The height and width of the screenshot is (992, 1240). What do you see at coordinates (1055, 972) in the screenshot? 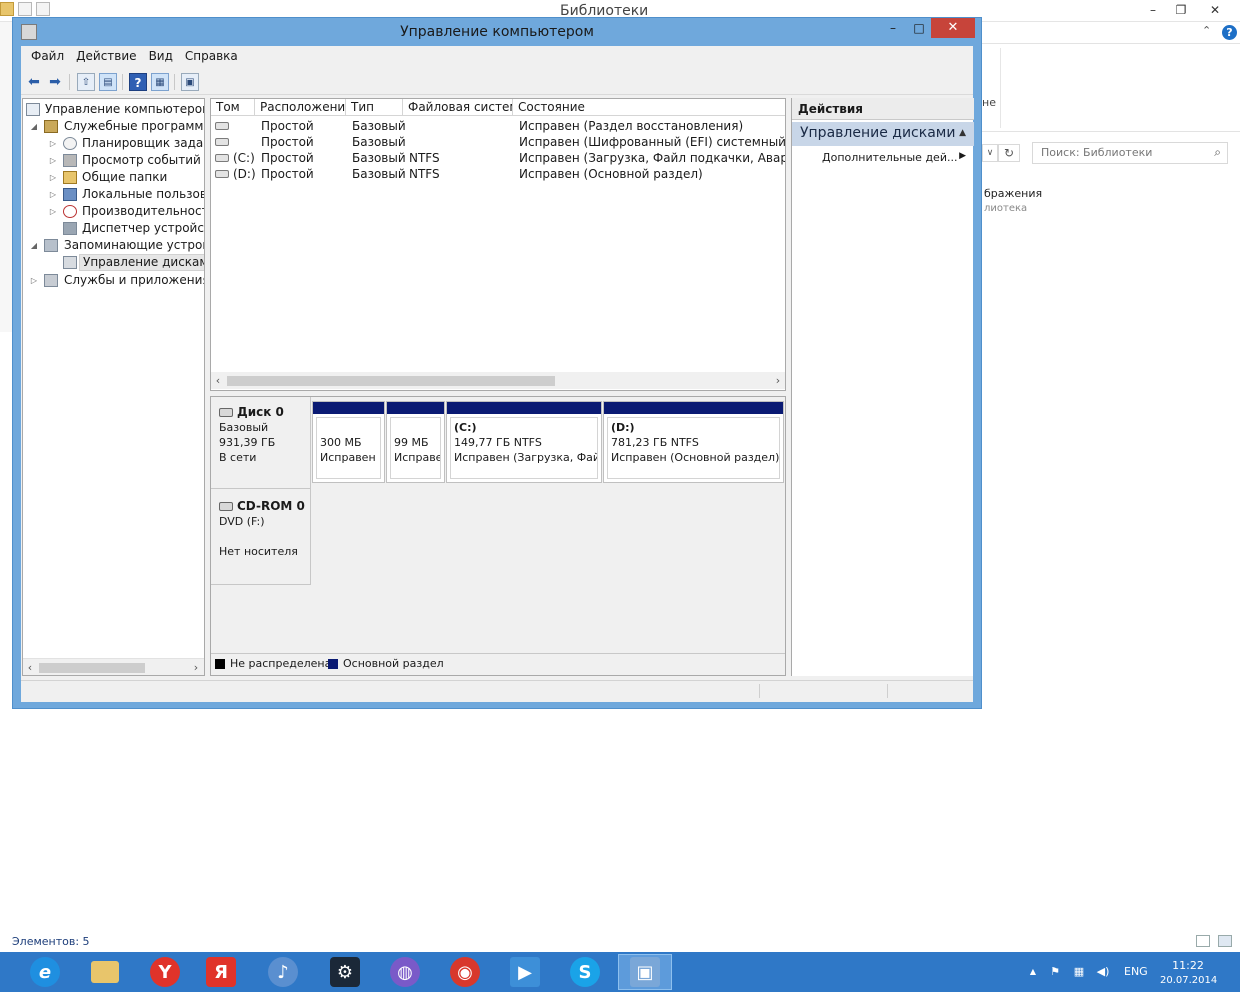
I see `action-center-flag-icon: ⚑` at bounding box center [1055, 972].